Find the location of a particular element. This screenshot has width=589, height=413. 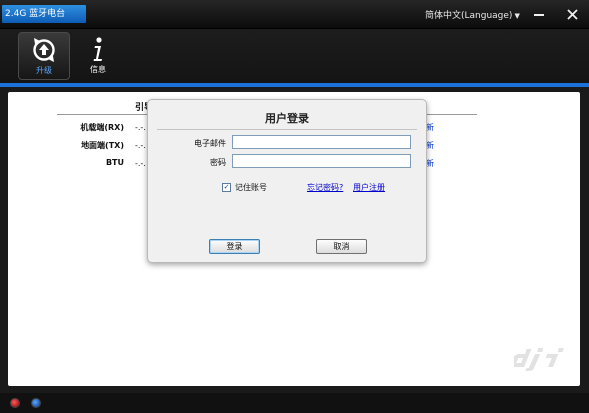

update-link-rx: 新 is located at coordinates (430, 127).